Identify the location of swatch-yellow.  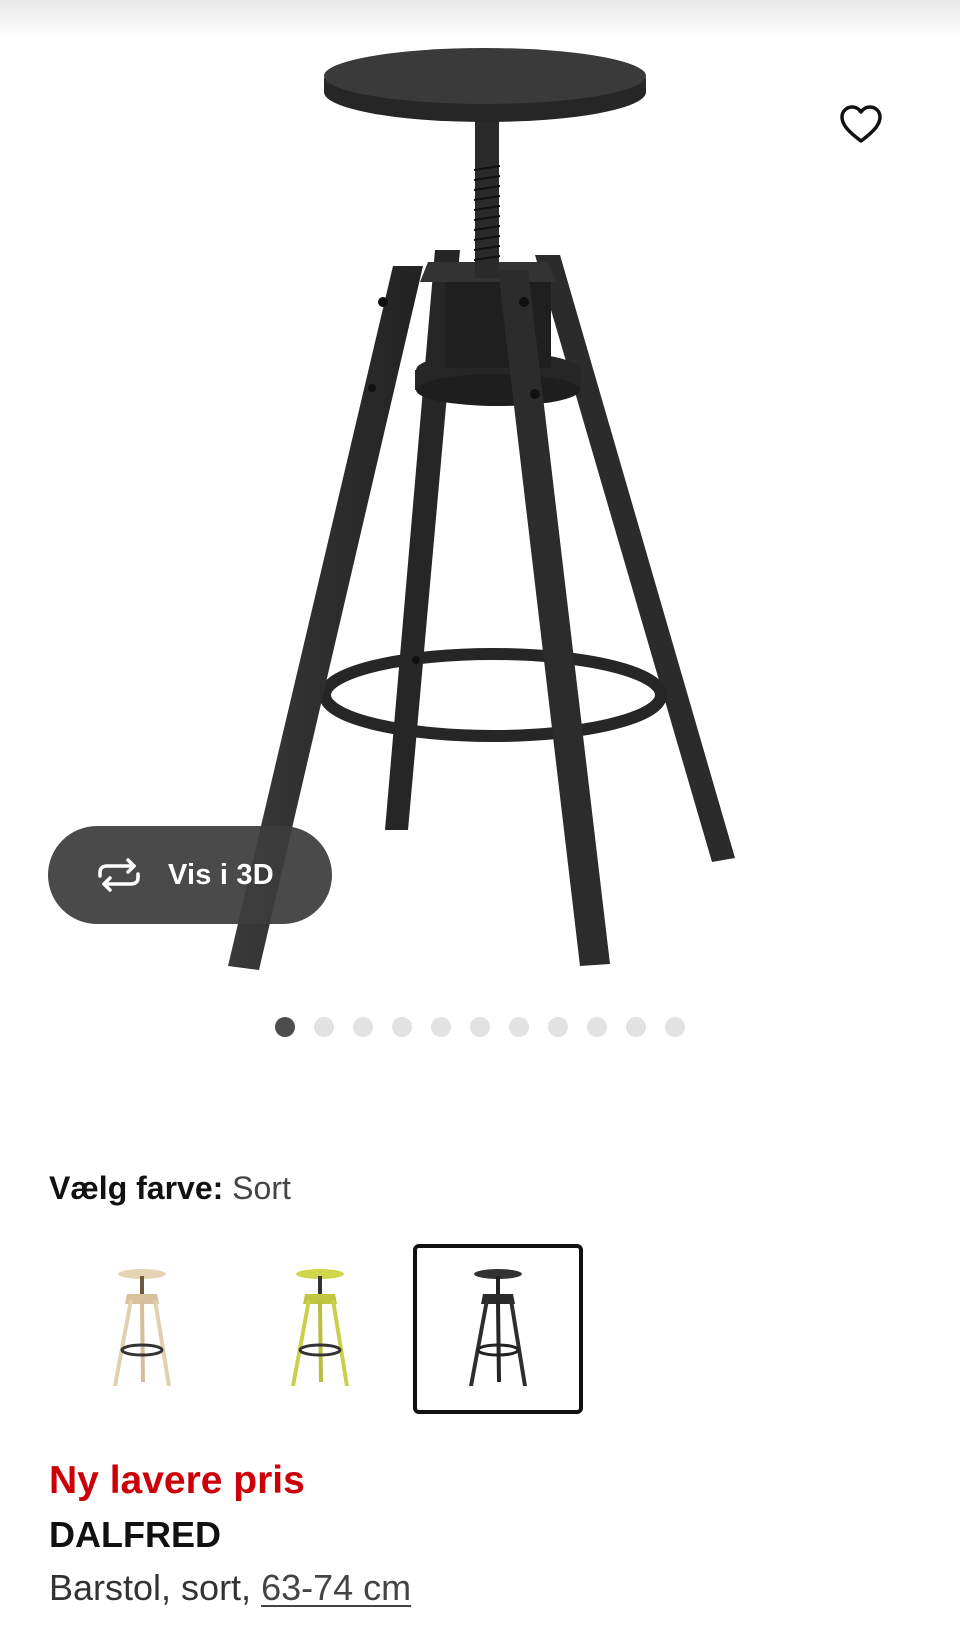
(320, 1329).